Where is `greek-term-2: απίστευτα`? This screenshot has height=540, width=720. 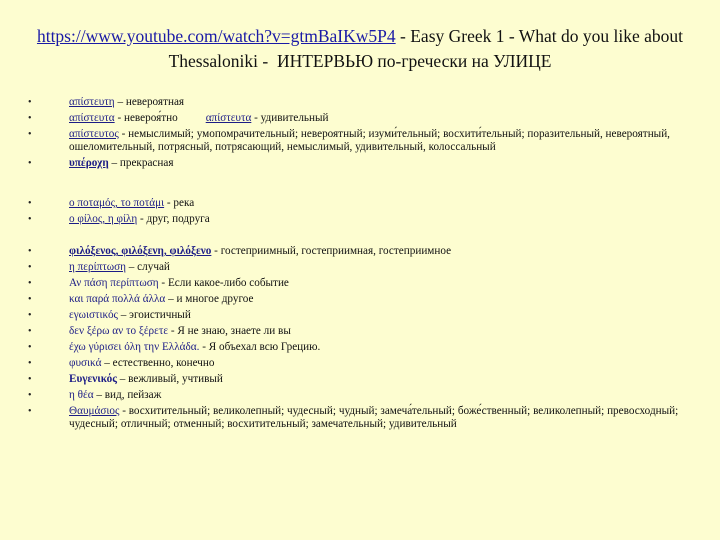 greek-term-2: απίστευτα is located at coordinates (228, 118).